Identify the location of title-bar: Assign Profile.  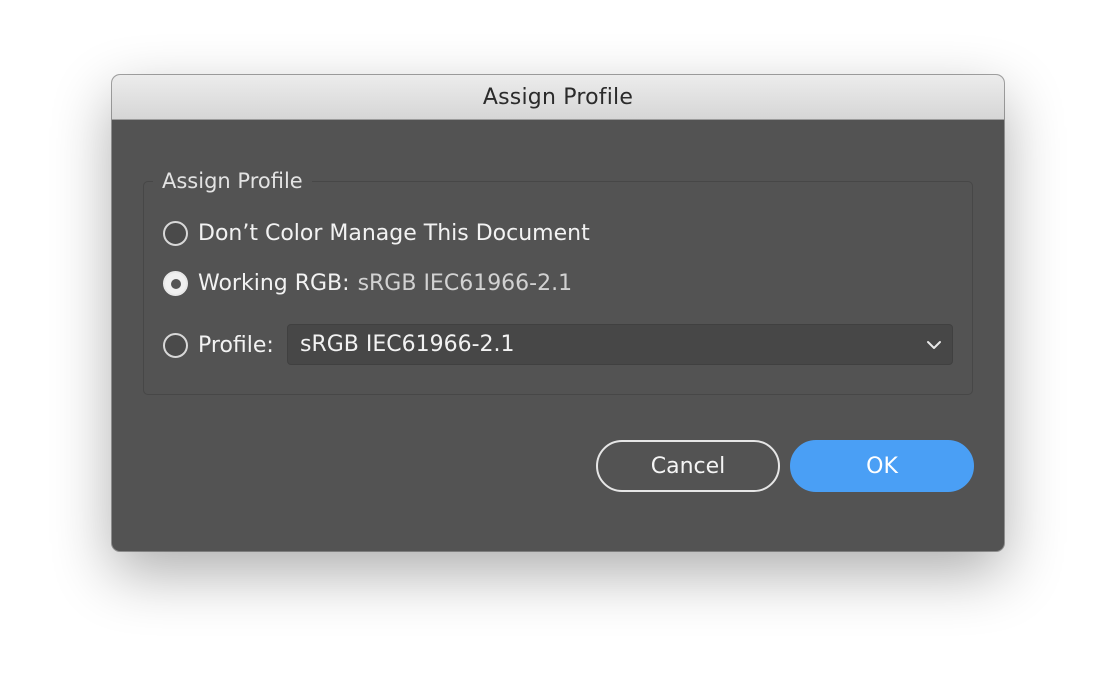
(558, 97).